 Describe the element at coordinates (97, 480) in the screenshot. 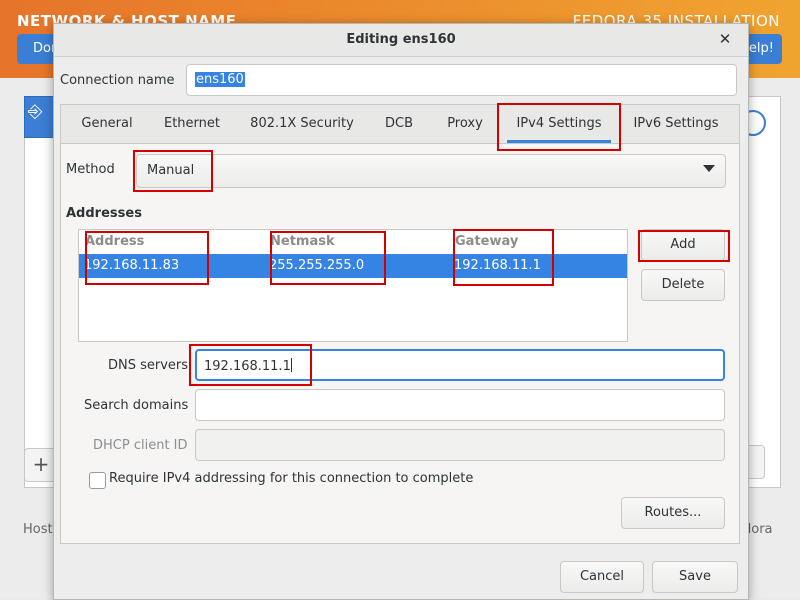

I see `require-ipv4-checkbox` at that location.